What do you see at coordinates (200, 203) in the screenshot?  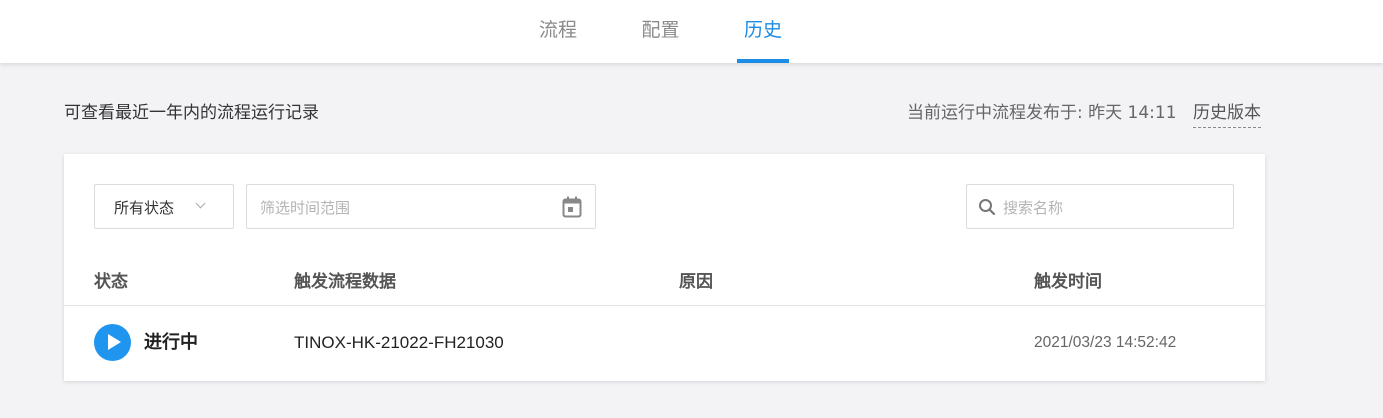 I see `chevron-down-icon` at bounding box center [200, 203].